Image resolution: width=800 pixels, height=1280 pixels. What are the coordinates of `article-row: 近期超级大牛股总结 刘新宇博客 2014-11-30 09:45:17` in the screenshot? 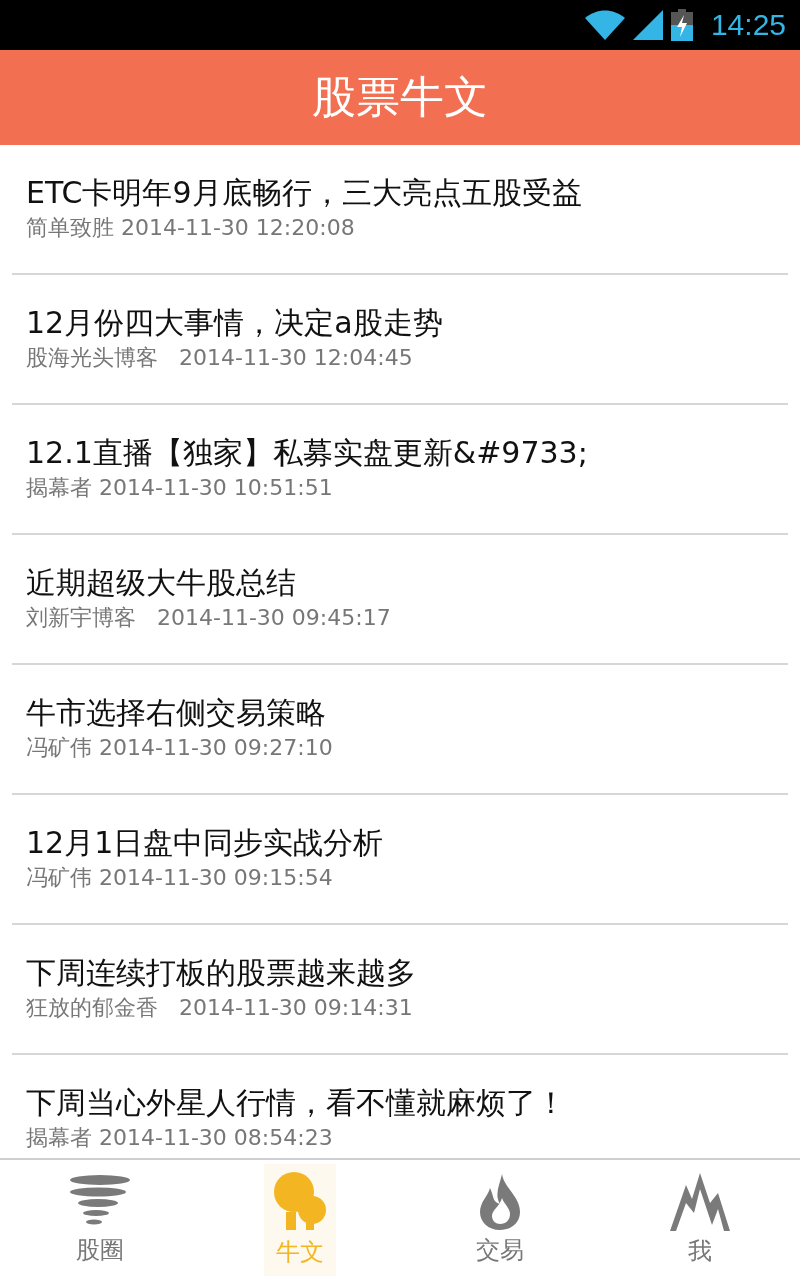 It's located at (400, 600).